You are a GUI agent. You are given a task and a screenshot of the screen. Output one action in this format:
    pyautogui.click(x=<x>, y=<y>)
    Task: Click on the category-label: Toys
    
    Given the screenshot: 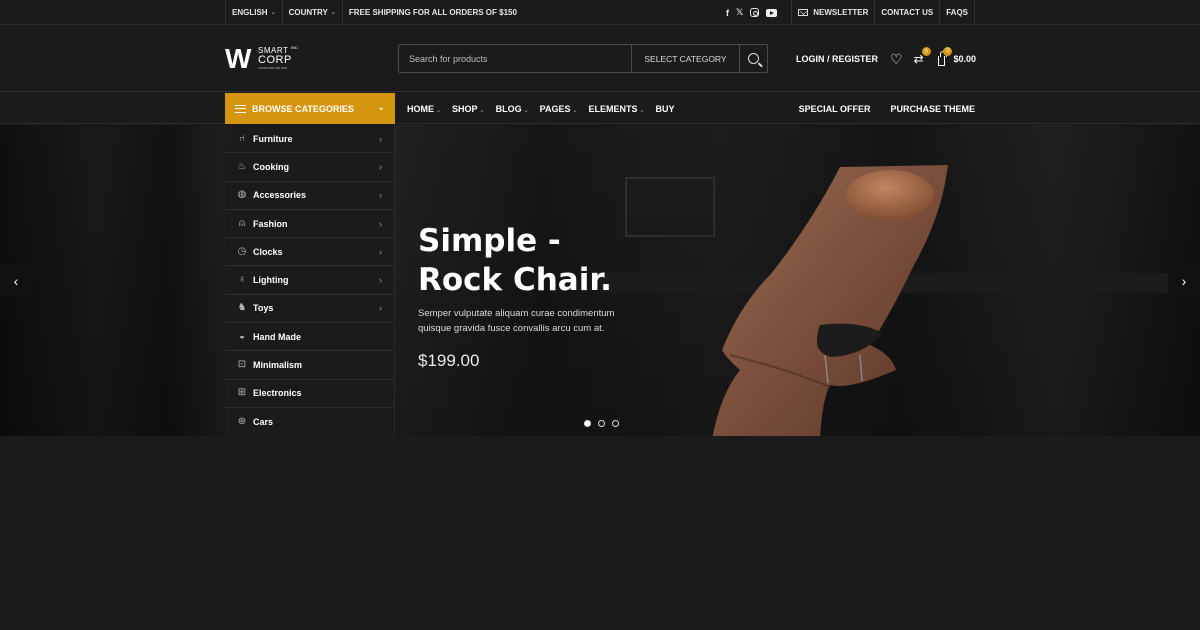 What is the action you would take?
    pyautogui.click(x=263, y=308)
    